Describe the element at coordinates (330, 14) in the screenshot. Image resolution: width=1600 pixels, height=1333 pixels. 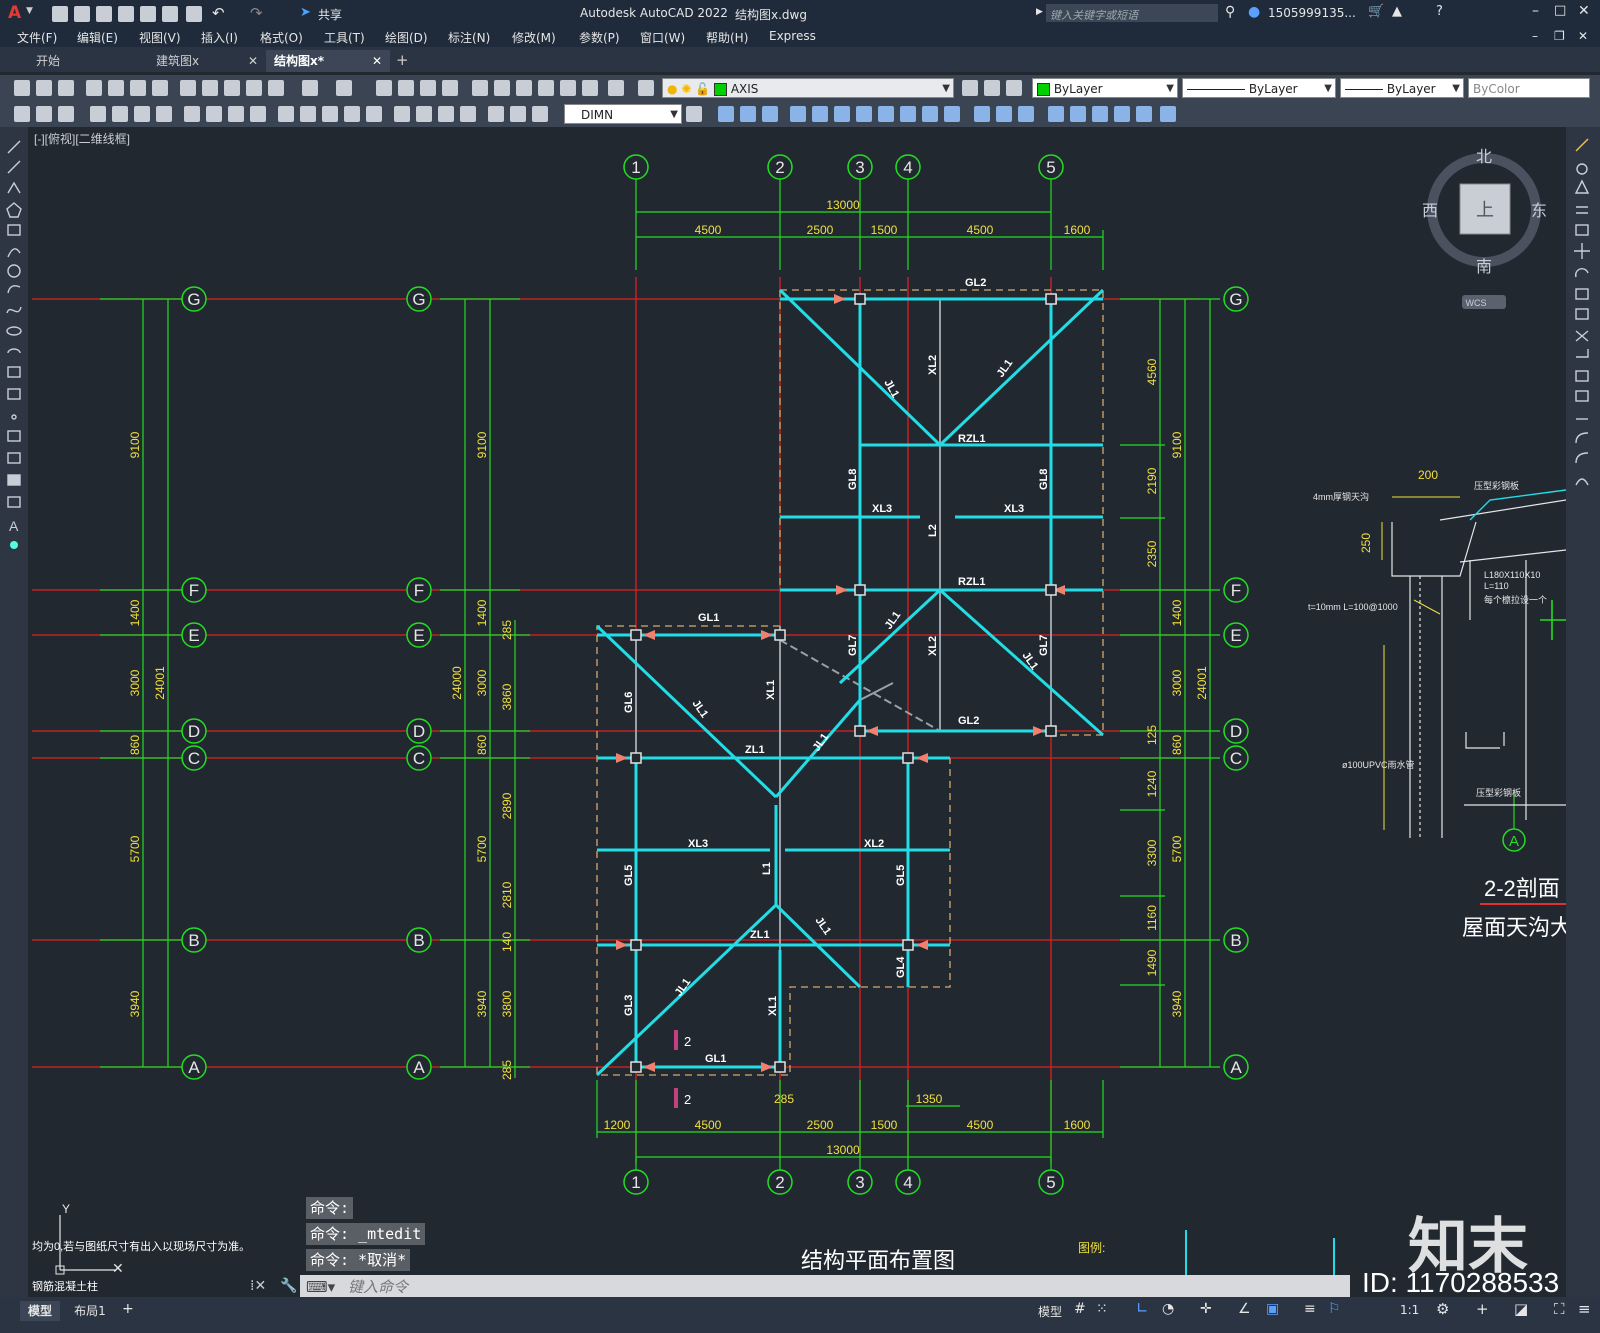
I see `share-button: 共享` at that location.